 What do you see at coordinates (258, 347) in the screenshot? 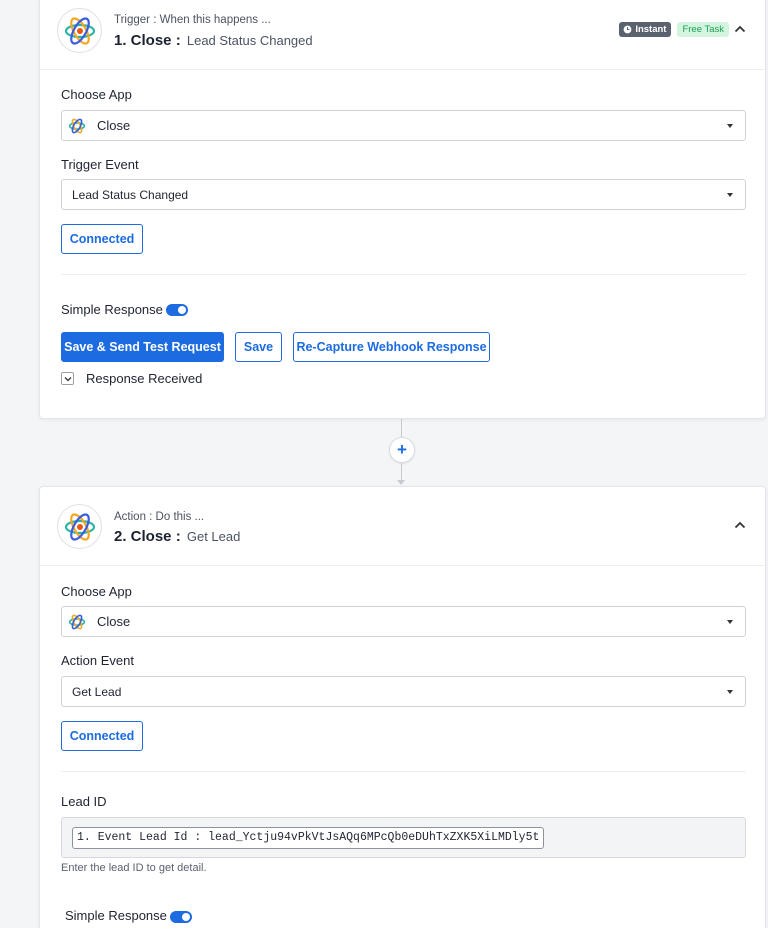
I see `save-button: Save` at bounding box center [258, 347].